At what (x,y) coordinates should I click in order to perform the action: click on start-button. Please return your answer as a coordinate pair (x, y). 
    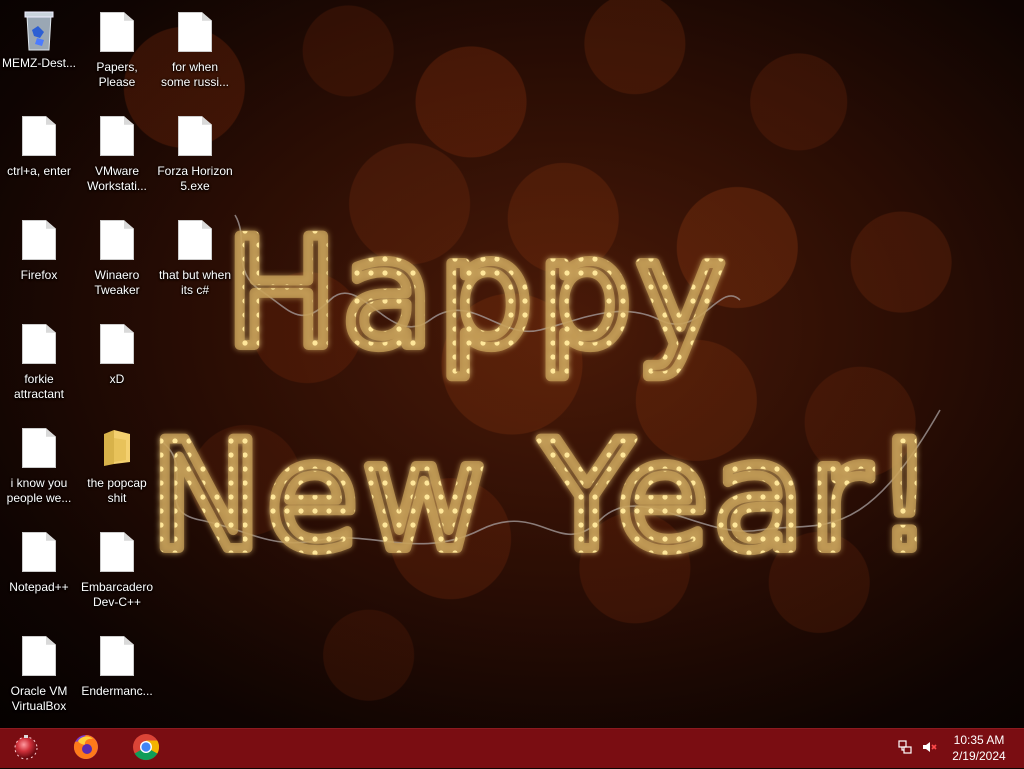
    Looking at the image, I should click on (26, 749).